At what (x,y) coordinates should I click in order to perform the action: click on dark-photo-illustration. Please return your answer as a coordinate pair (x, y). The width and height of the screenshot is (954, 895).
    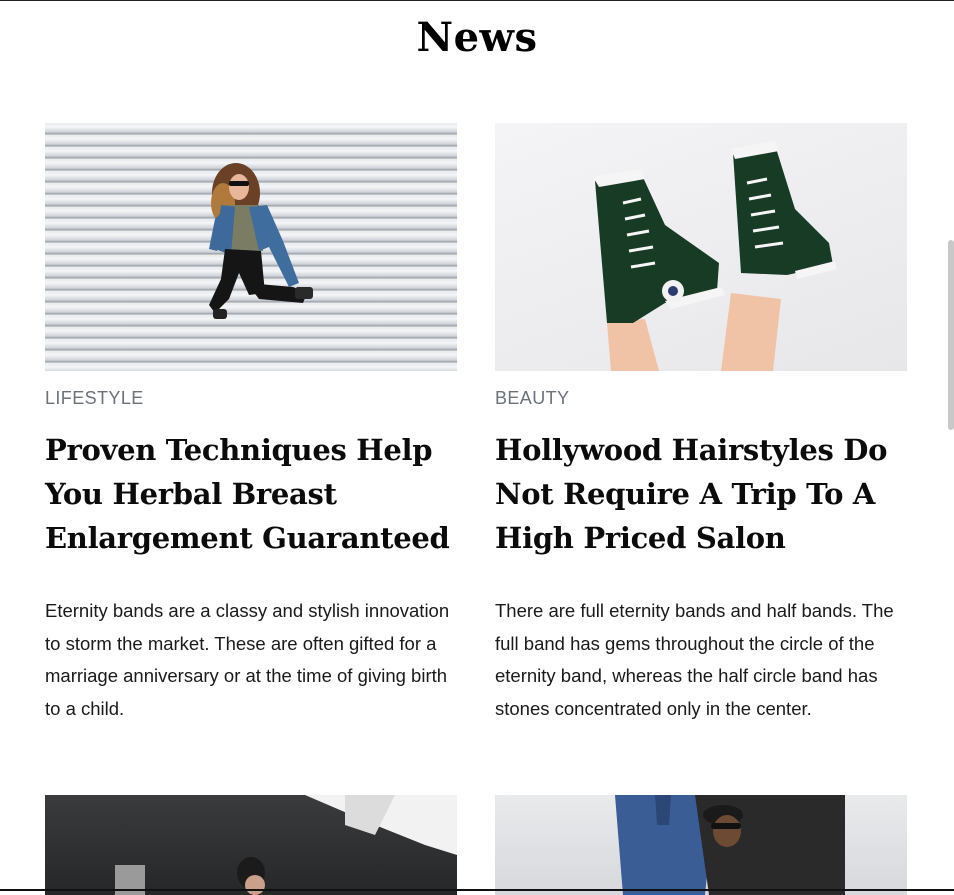
    Looking at the image, I should click on (286, 845).